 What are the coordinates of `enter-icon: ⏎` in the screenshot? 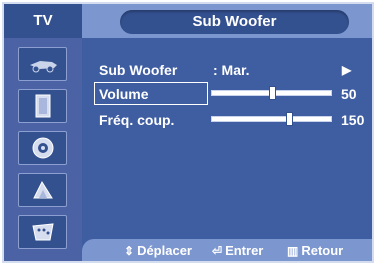 It's located at (217, 251).